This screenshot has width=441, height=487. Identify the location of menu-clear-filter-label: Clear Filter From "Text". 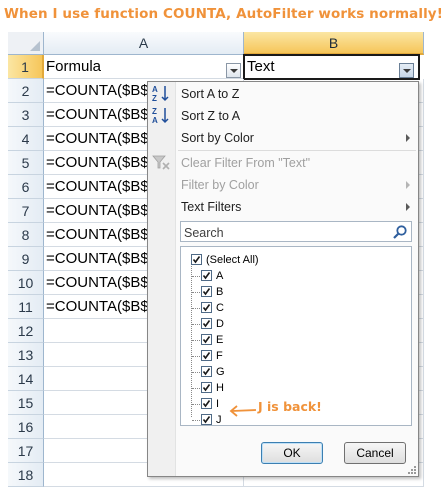
(246, 163).